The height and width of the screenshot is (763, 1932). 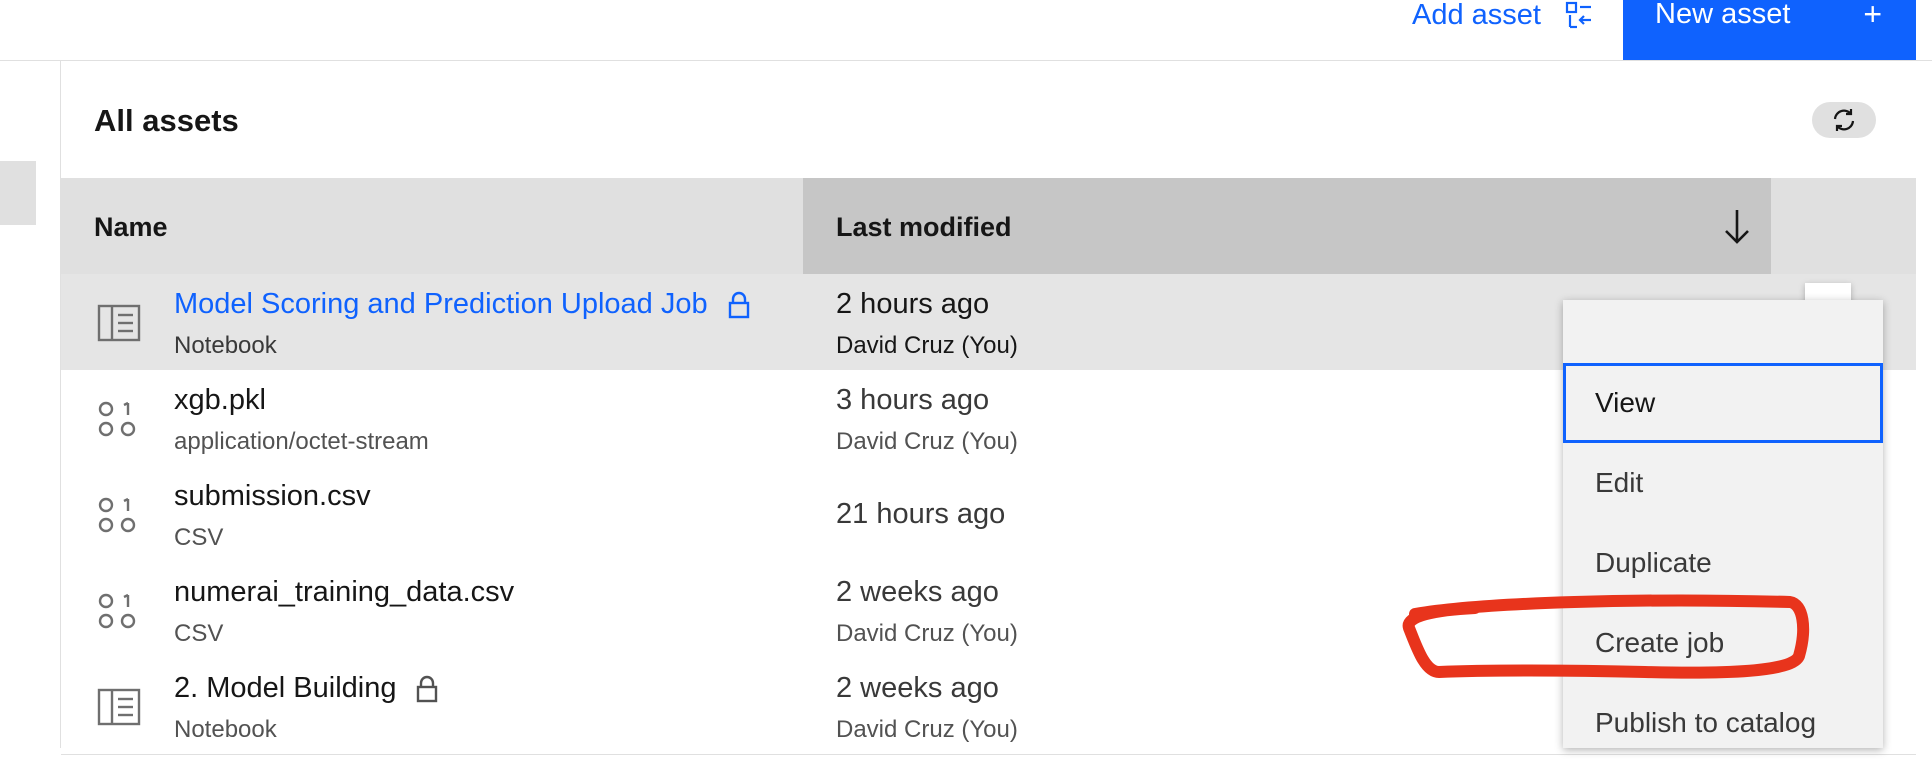 I want to click on asset-name-link: Model Scoring and Prediction Upload Job, so click(x=462, y=304).